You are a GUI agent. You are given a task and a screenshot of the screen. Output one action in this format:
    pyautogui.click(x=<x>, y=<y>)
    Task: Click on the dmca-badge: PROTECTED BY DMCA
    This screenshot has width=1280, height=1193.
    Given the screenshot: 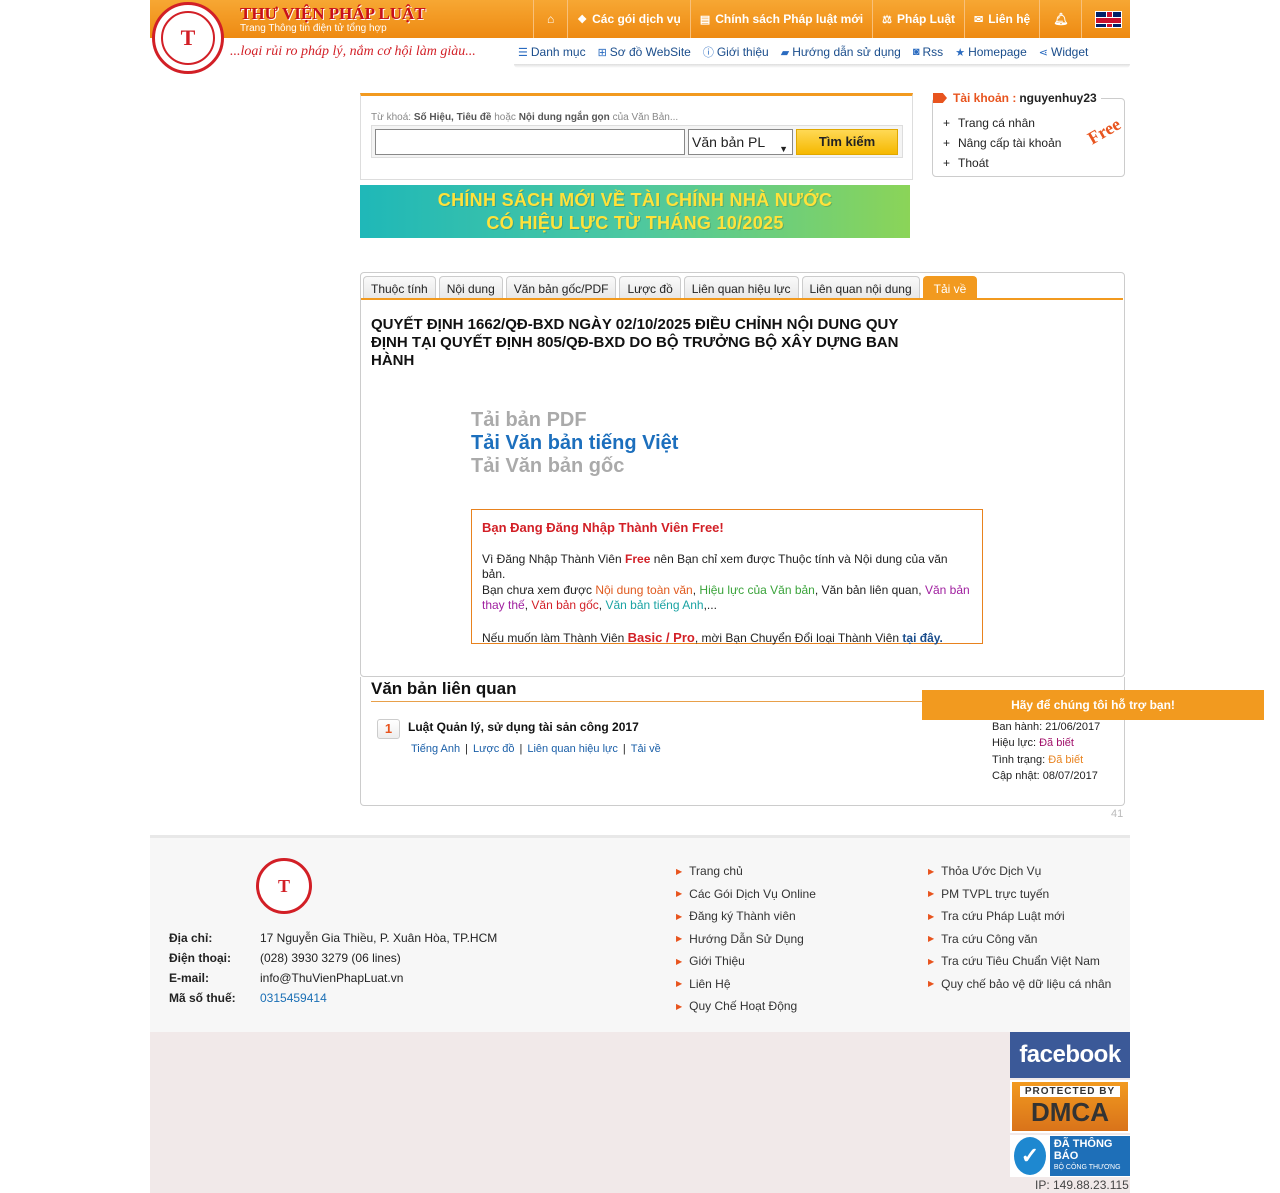 What is the action you would take?
    pyautogui.click(x=1070, y=1106)
    